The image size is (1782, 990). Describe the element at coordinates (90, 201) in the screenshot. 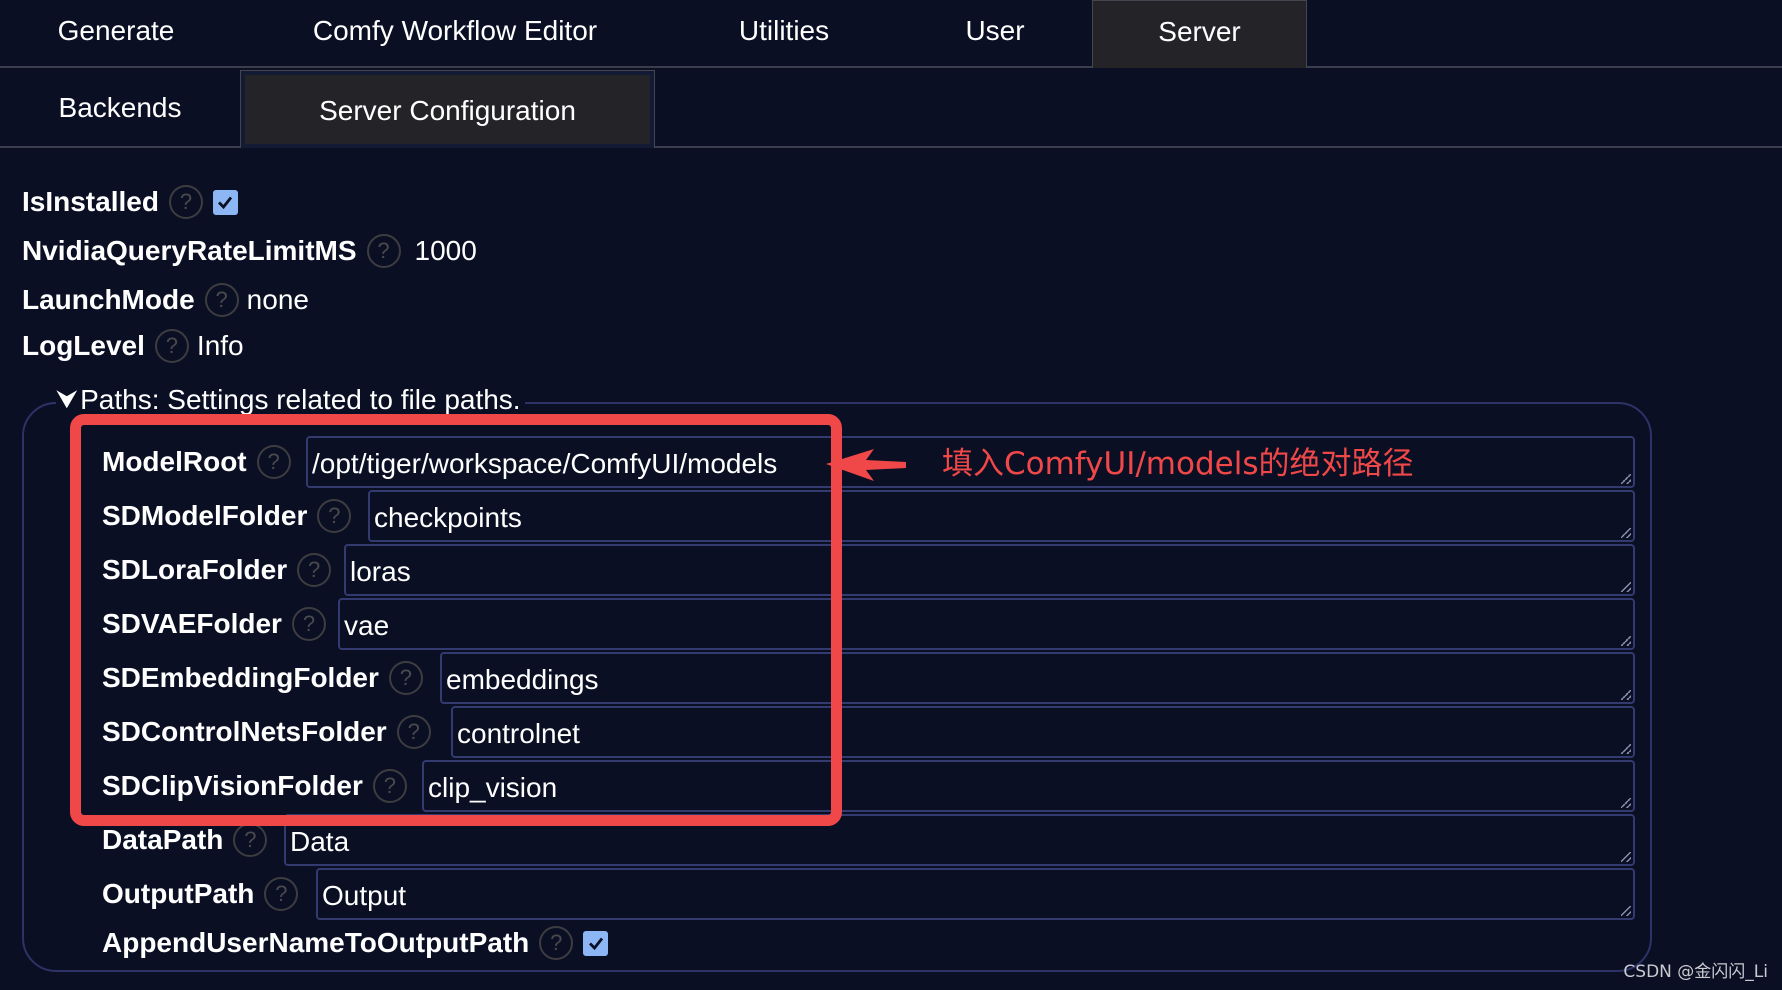

I see `setting-label: IsInstalled` at that location.